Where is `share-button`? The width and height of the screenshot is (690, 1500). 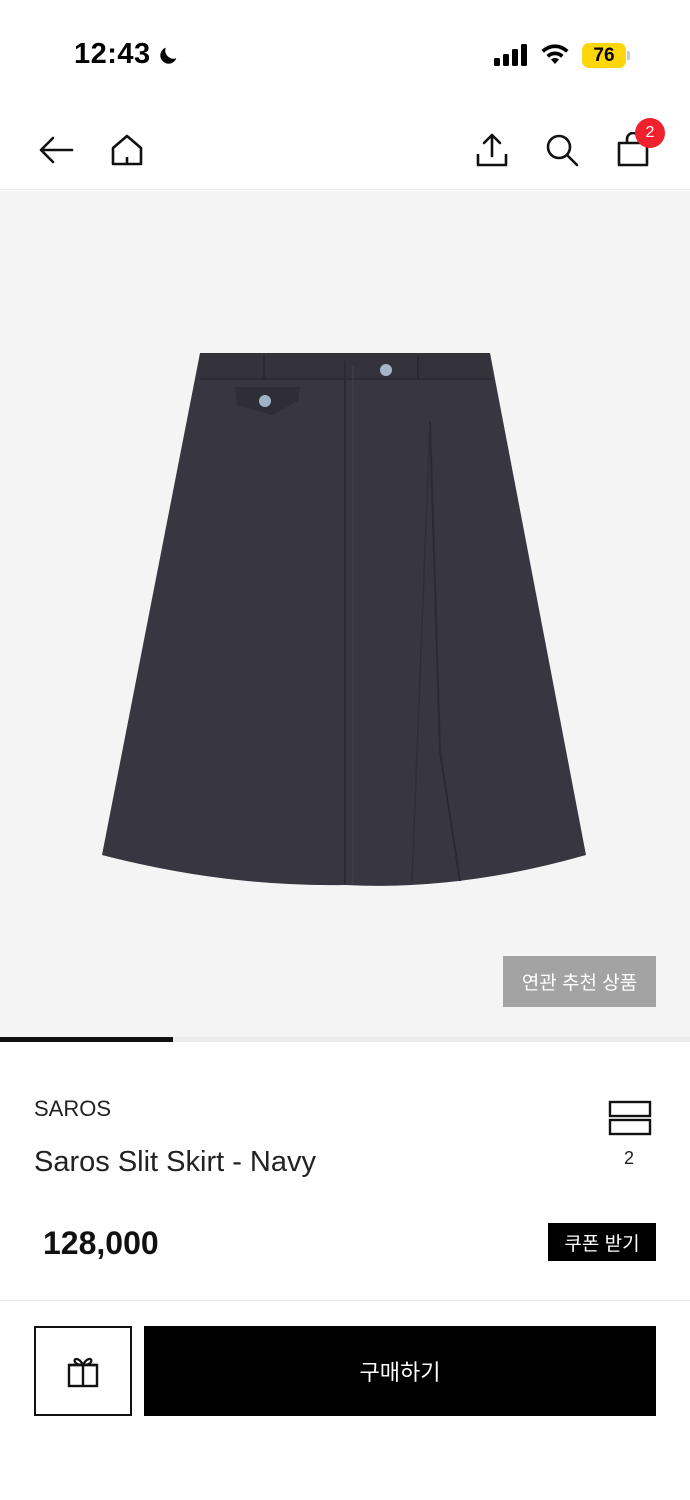 share-button is located at coordinates (492, 150).